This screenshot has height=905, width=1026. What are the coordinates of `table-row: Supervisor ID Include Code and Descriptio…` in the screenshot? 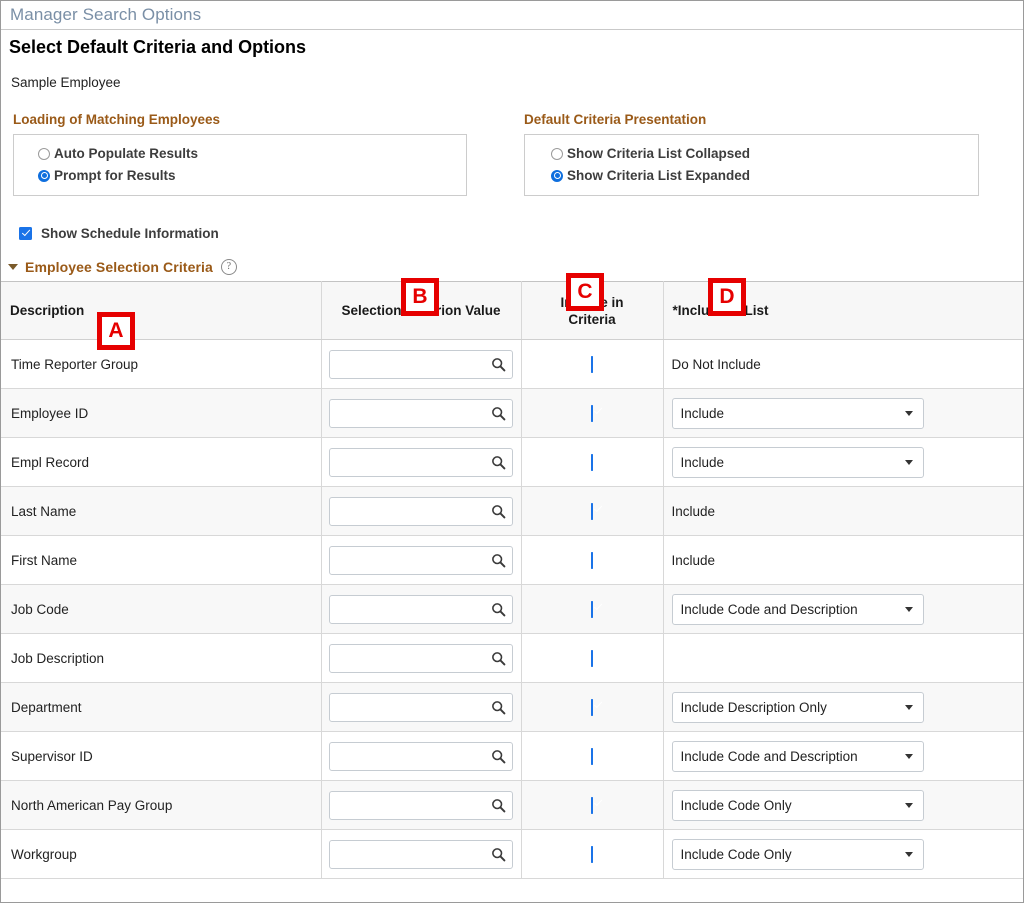 It's located at (512, 756).